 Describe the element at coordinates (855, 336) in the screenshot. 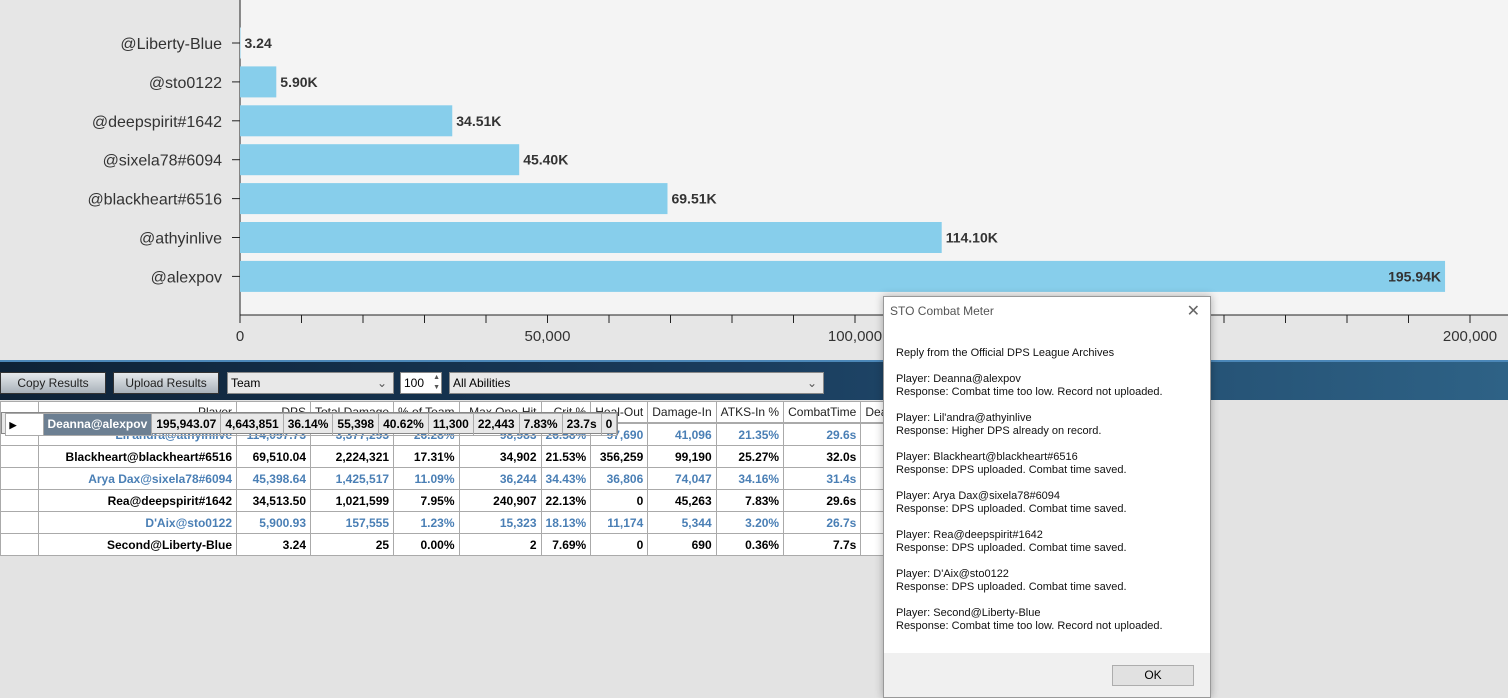

I see `x-tick-label: 100,000` at that location.